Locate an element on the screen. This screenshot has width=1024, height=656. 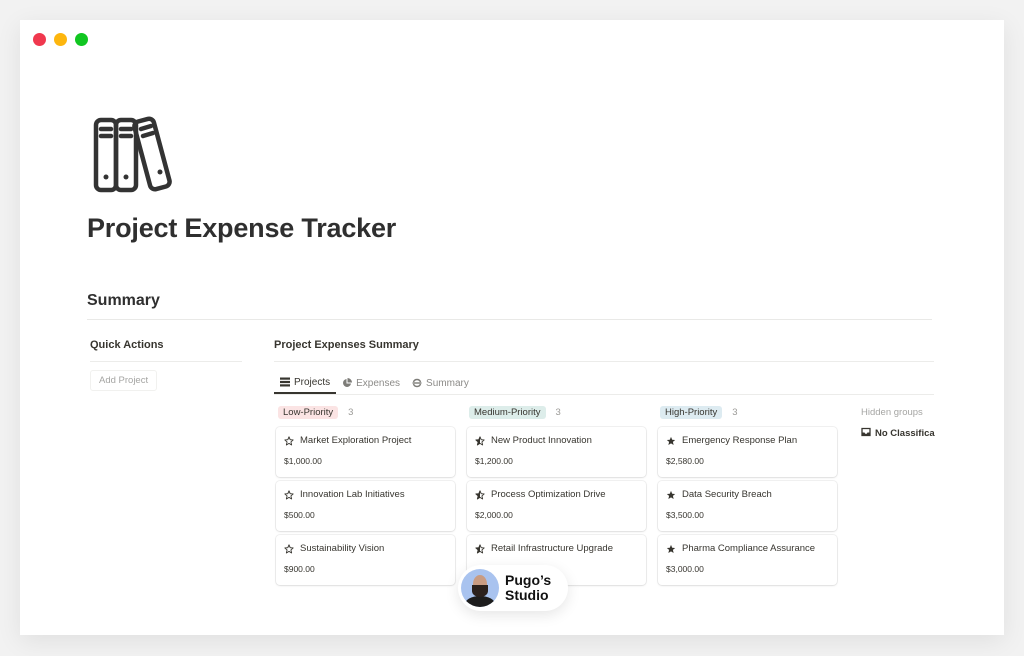
pie-chart-icon is located at coordinates (347, 383).